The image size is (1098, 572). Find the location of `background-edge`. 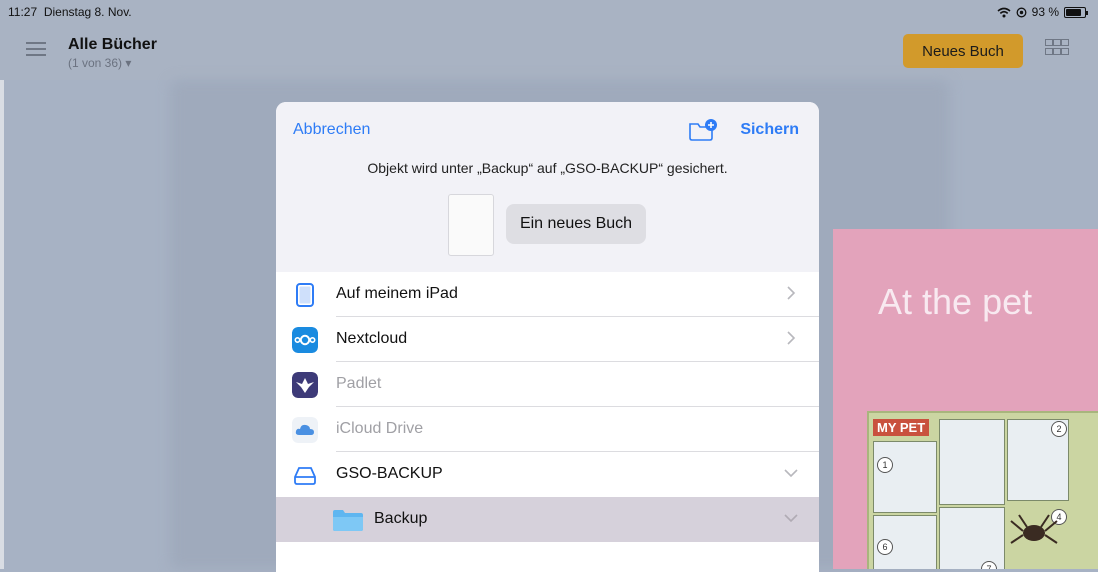

background-edge is located at coordinates (2, 324).